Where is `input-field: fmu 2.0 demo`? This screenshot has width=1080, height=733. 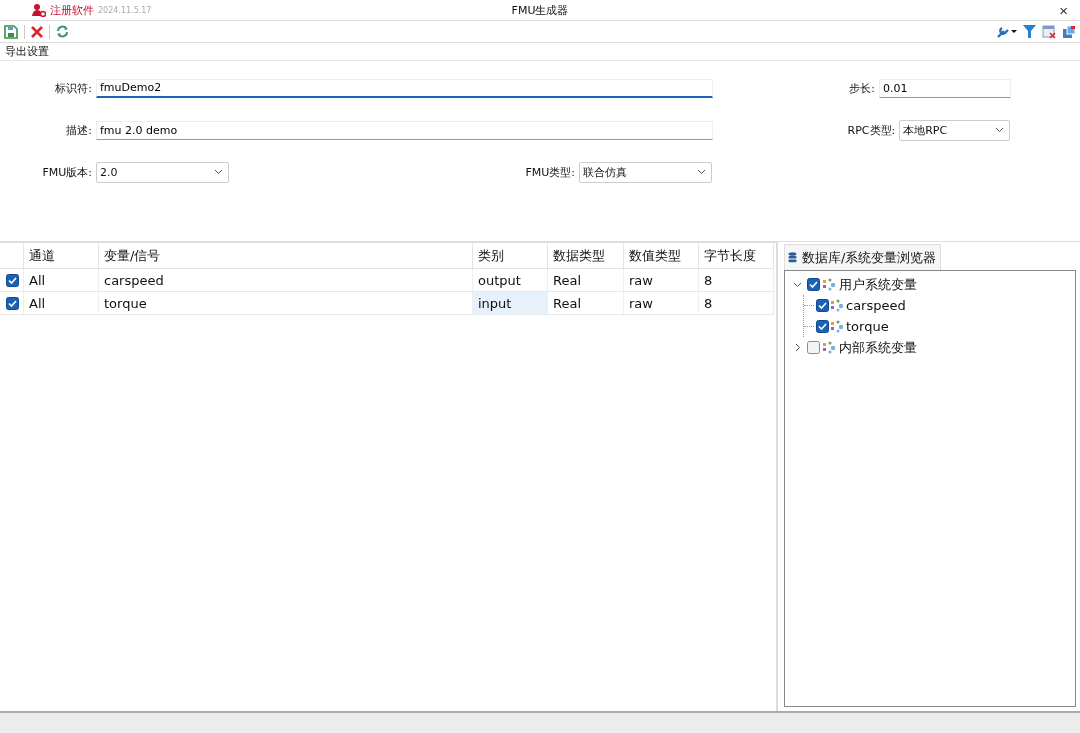
input-field: fmu 2.0 demo is located at coordinates (404, 130).